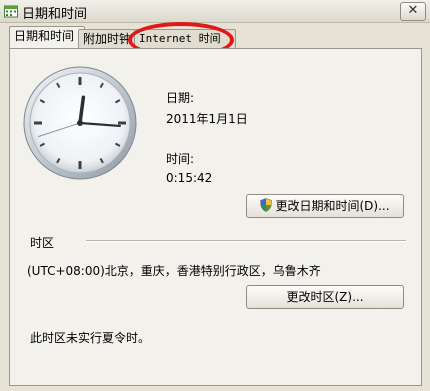 The image size is (430, 391). I want to click on clock-center, so click(80, 123).